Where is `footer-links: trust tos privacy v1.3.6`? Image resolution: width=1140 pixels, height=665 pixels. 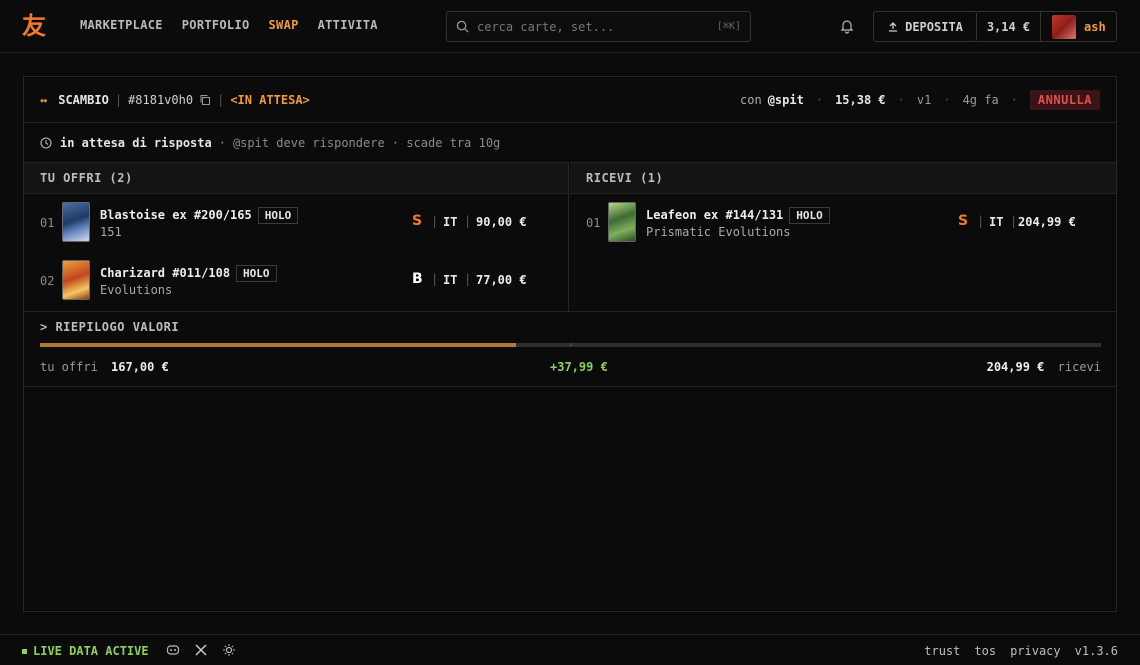
footer-links: trust tos privacy v1.3.6 is located at coordinates (1021, 651).